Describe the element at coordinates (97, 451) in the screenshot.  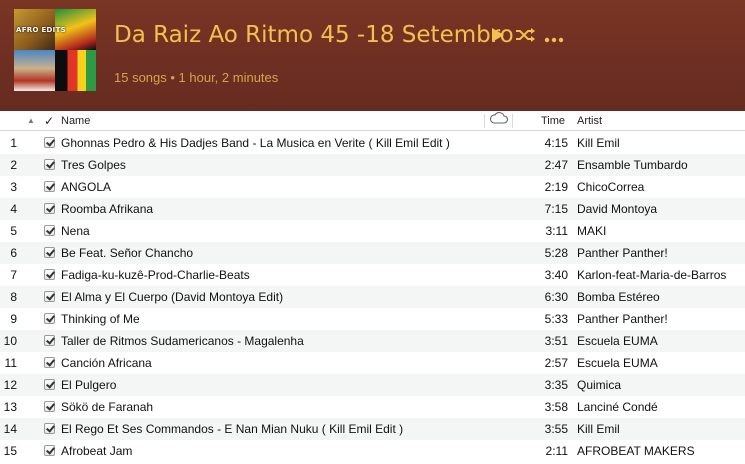
I see `track-name: Afrobeat Jam` at that location.